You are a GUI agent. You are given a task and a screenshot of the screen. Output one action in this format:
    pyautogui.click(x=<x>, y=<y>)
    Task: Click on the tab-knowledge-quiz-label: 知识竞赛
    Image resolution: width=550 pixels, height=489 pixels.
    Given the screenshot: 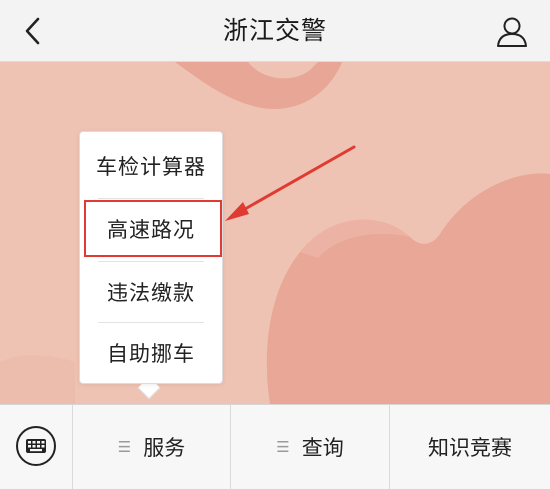 What is the action you would take?
    pyautogui.click(x=470, y=448)
    